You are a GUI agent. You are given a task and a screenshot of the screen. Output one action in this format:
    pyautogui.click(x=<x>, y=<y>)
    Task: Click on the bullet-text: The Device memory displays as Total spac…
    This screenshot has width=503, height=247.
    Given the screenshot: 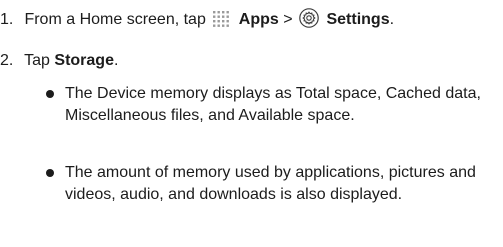 What is the action you would take?
    pyautogui.click(x=273, y=104)
    